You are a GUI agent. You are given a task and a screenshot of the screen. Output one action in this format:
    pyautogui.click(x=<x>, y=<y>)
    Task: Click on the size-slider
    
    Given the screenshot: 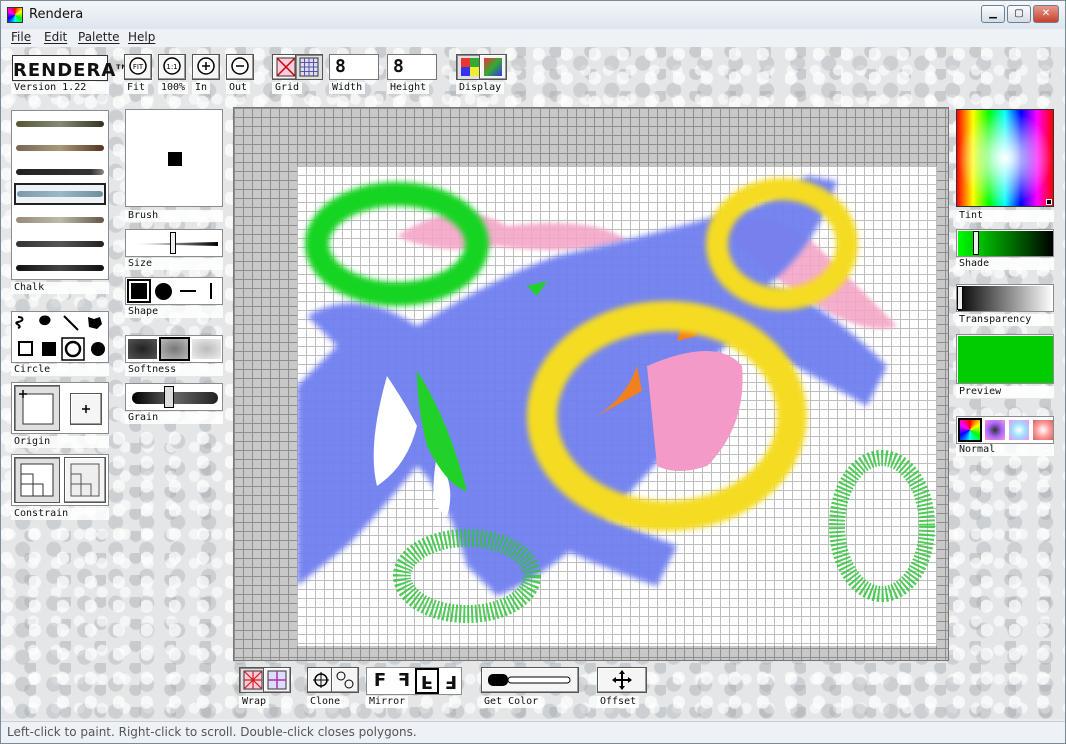 What is the action you would take?
    pyautogui.click(x=174, y=243)
    